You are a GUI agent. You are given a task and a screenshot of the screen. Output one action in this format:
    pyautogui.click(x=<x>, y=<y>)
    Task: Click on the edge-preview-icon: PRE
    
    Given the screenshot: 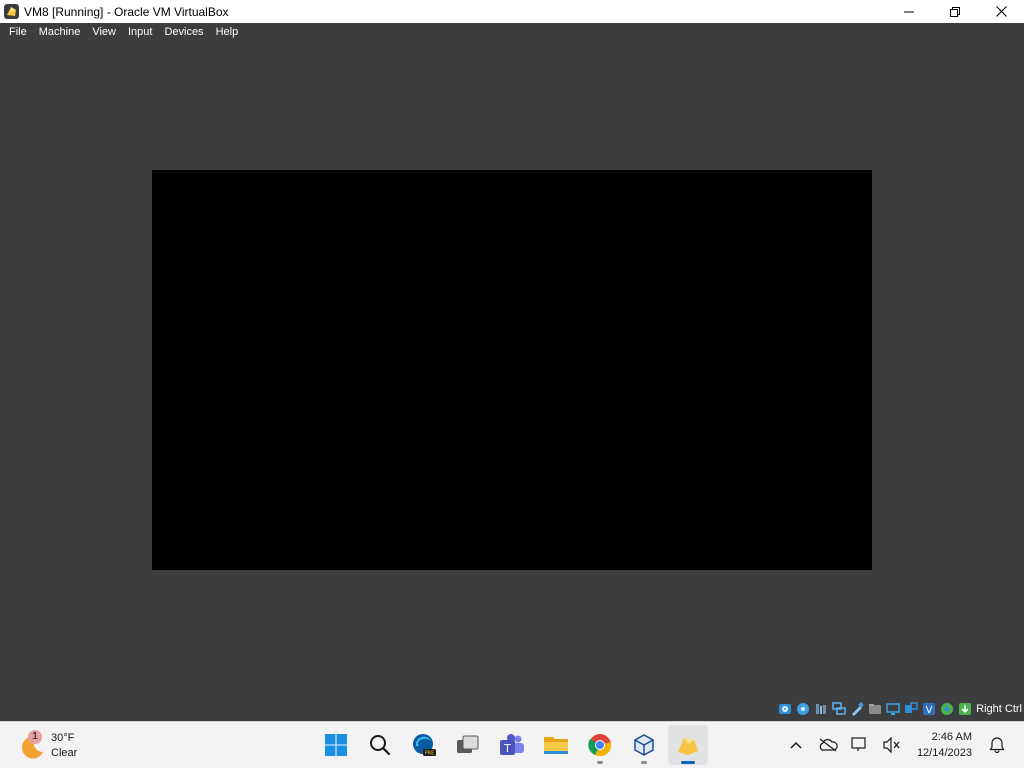 What is the action you would take?
    pyautogui.click(x=424, y=745)
    